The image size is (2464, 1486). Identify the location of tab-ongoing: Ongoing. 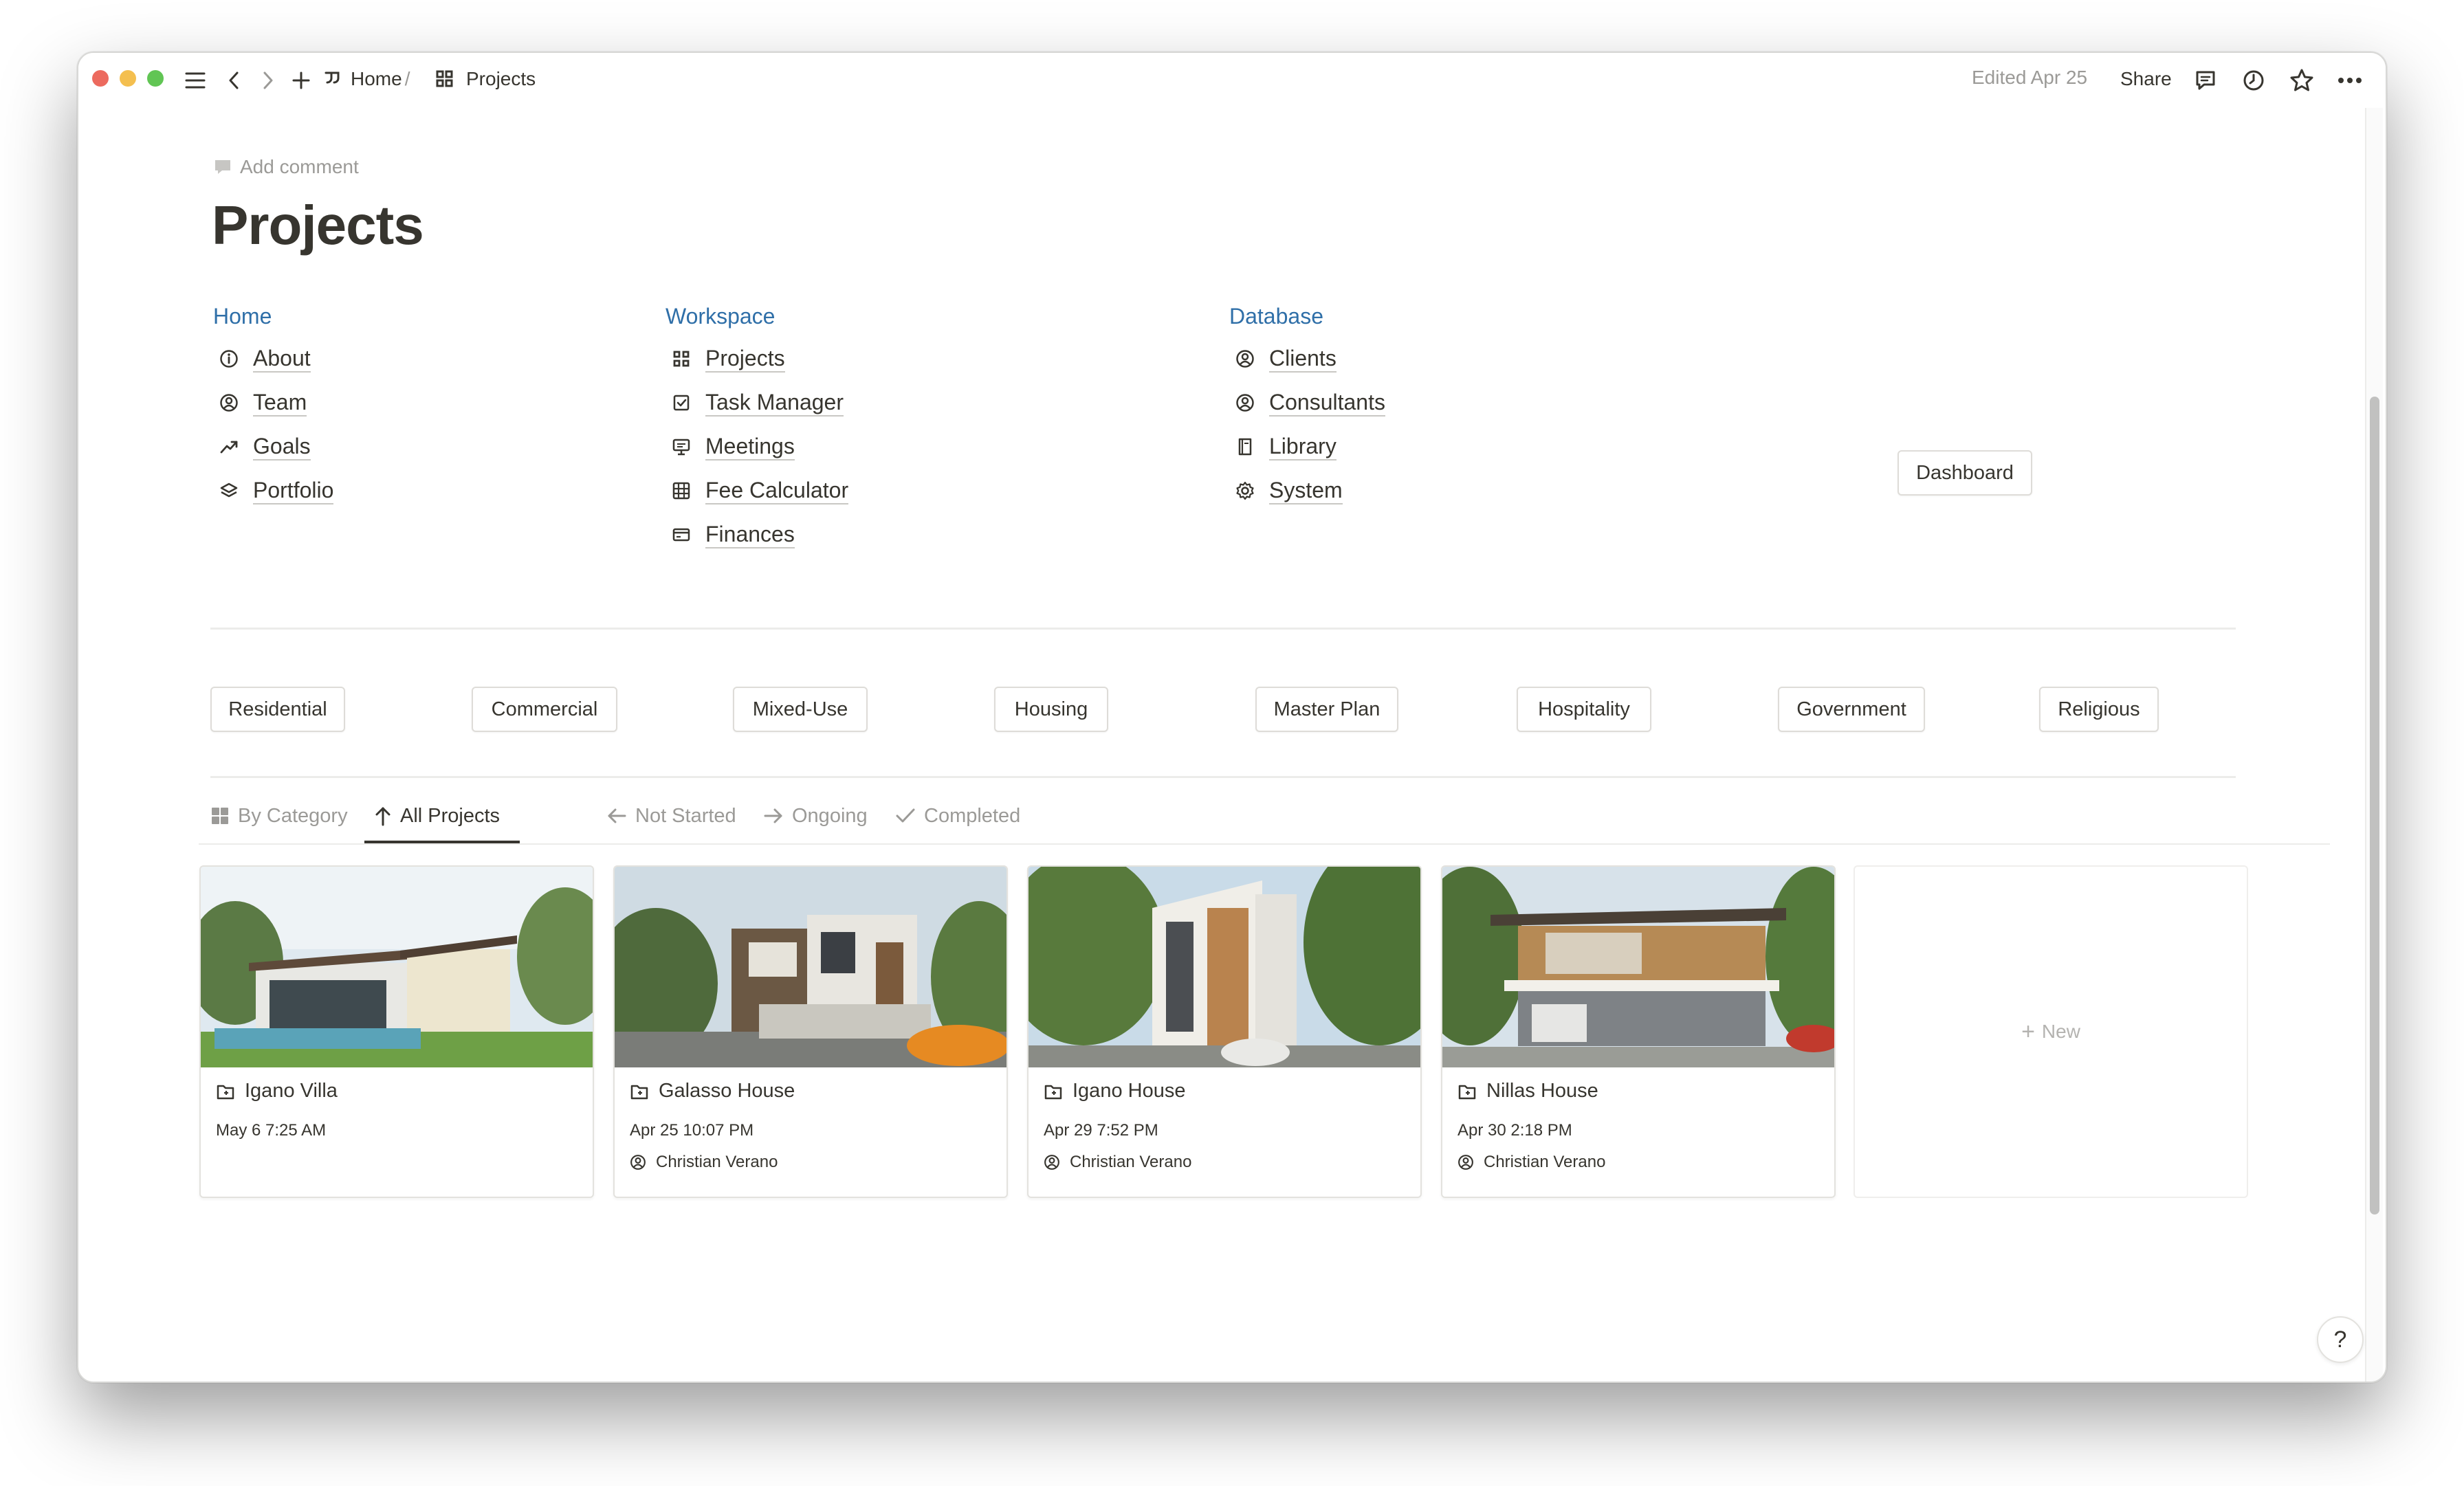
(815, 816).